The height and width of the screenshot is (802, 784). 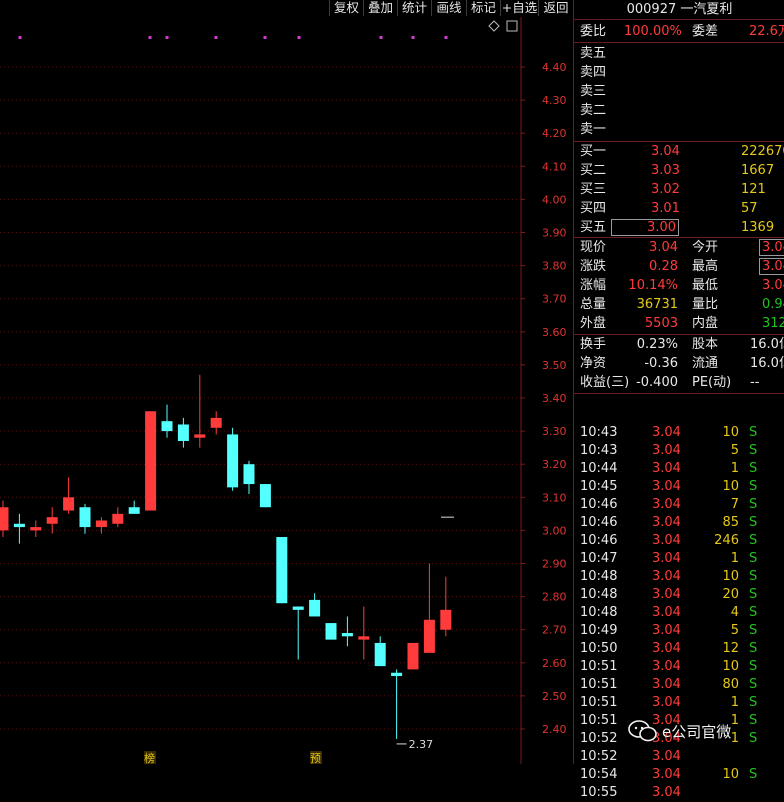 I want to click on tick-time: 10:48, so click(x=599, y=612).